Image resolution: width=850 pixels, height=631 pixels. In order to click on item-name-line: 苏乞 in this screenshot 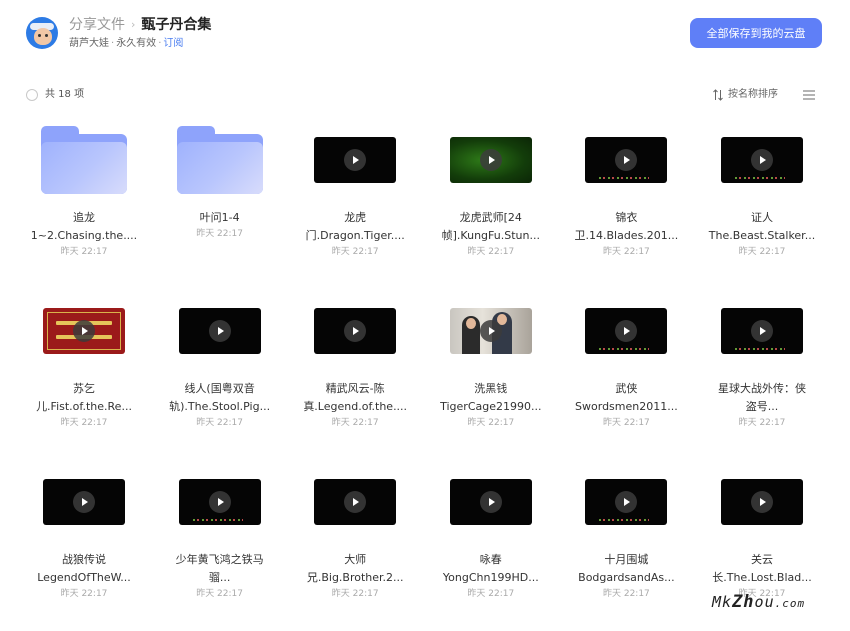, I will do `click(84, 388)`.